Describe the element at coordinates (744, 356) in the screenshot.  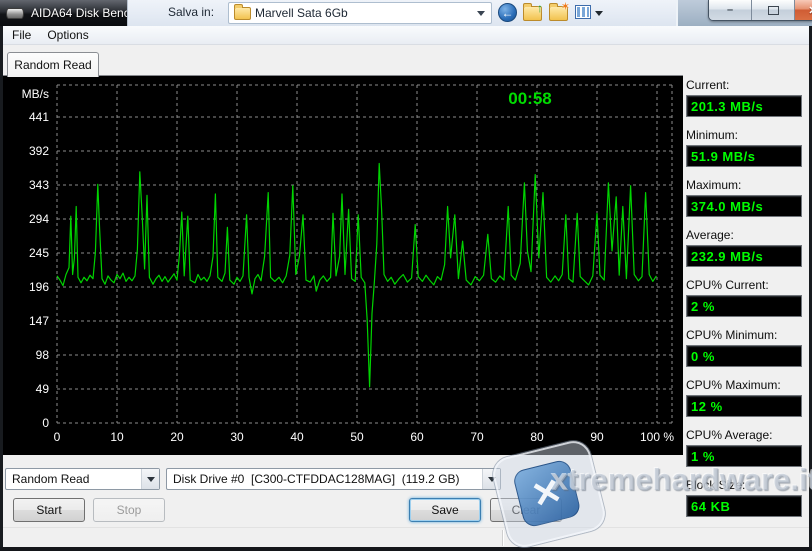
I see `stat-value-cpu-minimum: 0 %` at that location.